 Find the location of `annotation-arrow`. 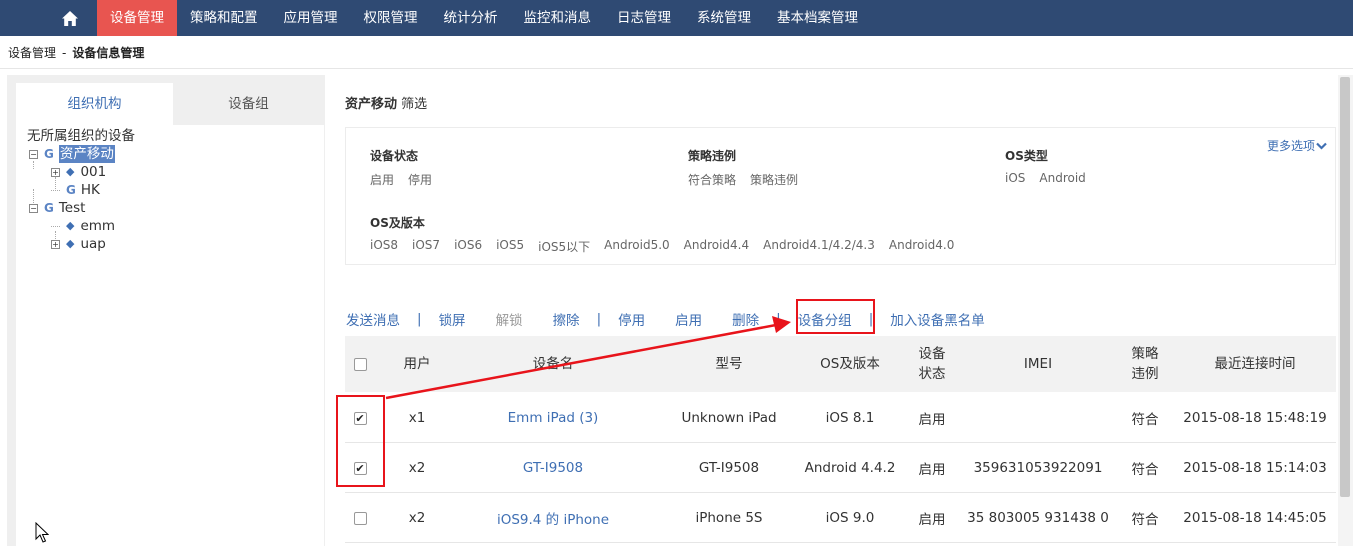

annotation-arrow is located at coordinates (588, 358).